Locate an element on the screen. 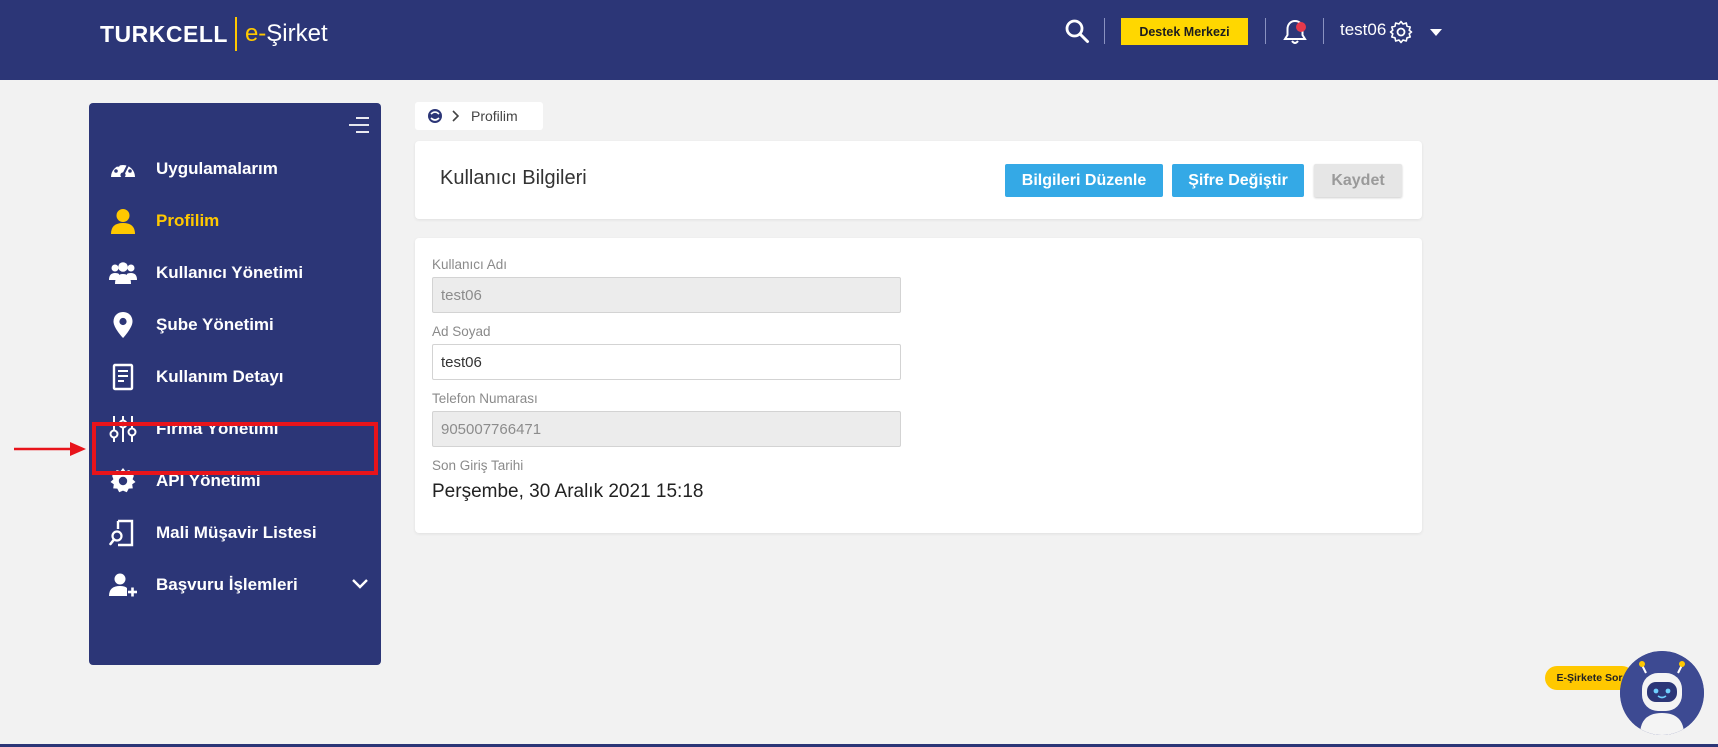 The height and width of the screenshot is (747, 1718). product-name: e-Şirket is located at coordinates (286, 34).